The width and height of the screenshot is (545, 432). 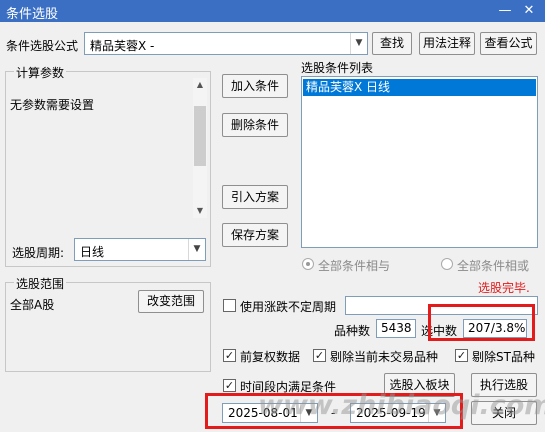 I want to click on view-formula-button: 查看公式, so click(x=508, y=43).